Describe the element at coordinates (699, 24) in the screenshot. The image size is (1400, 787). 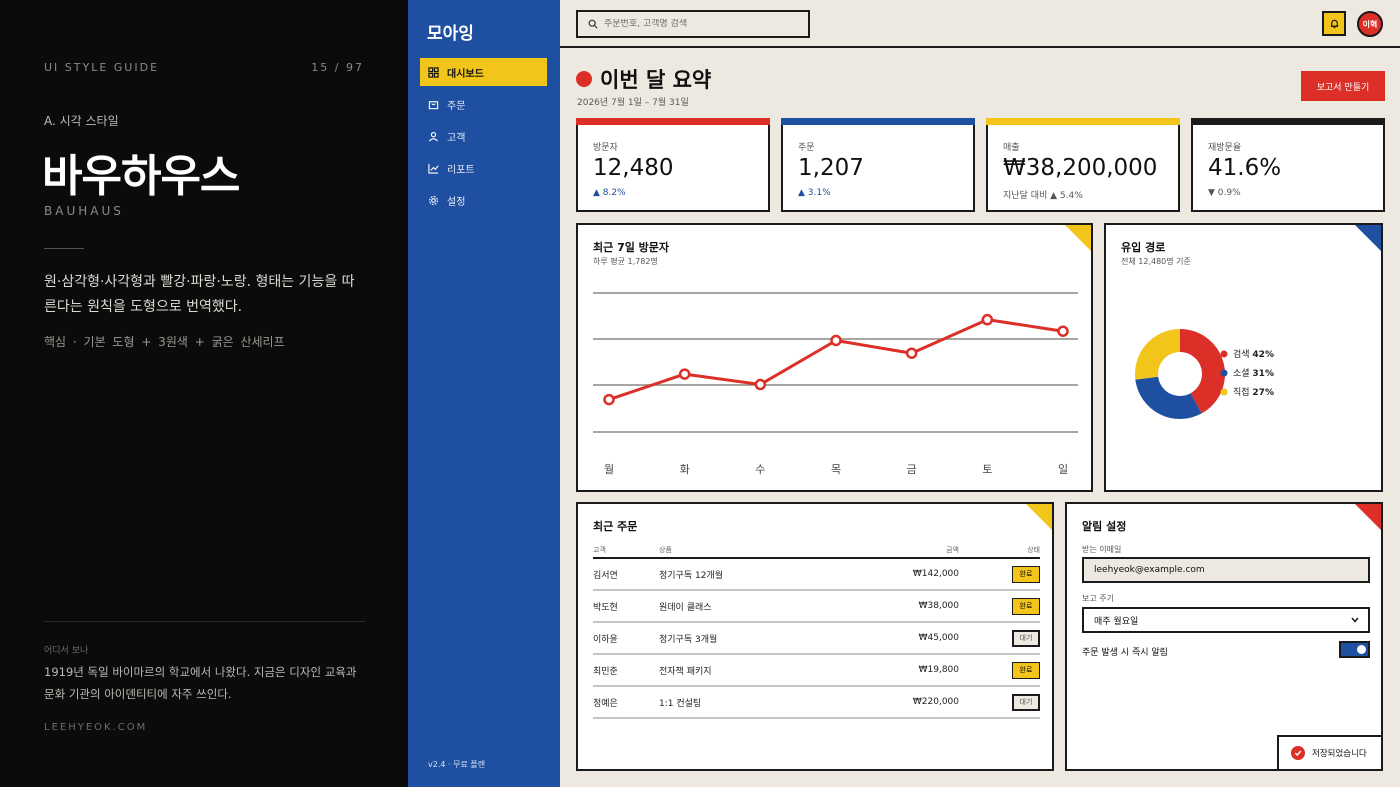
I see `search-input` at that location.